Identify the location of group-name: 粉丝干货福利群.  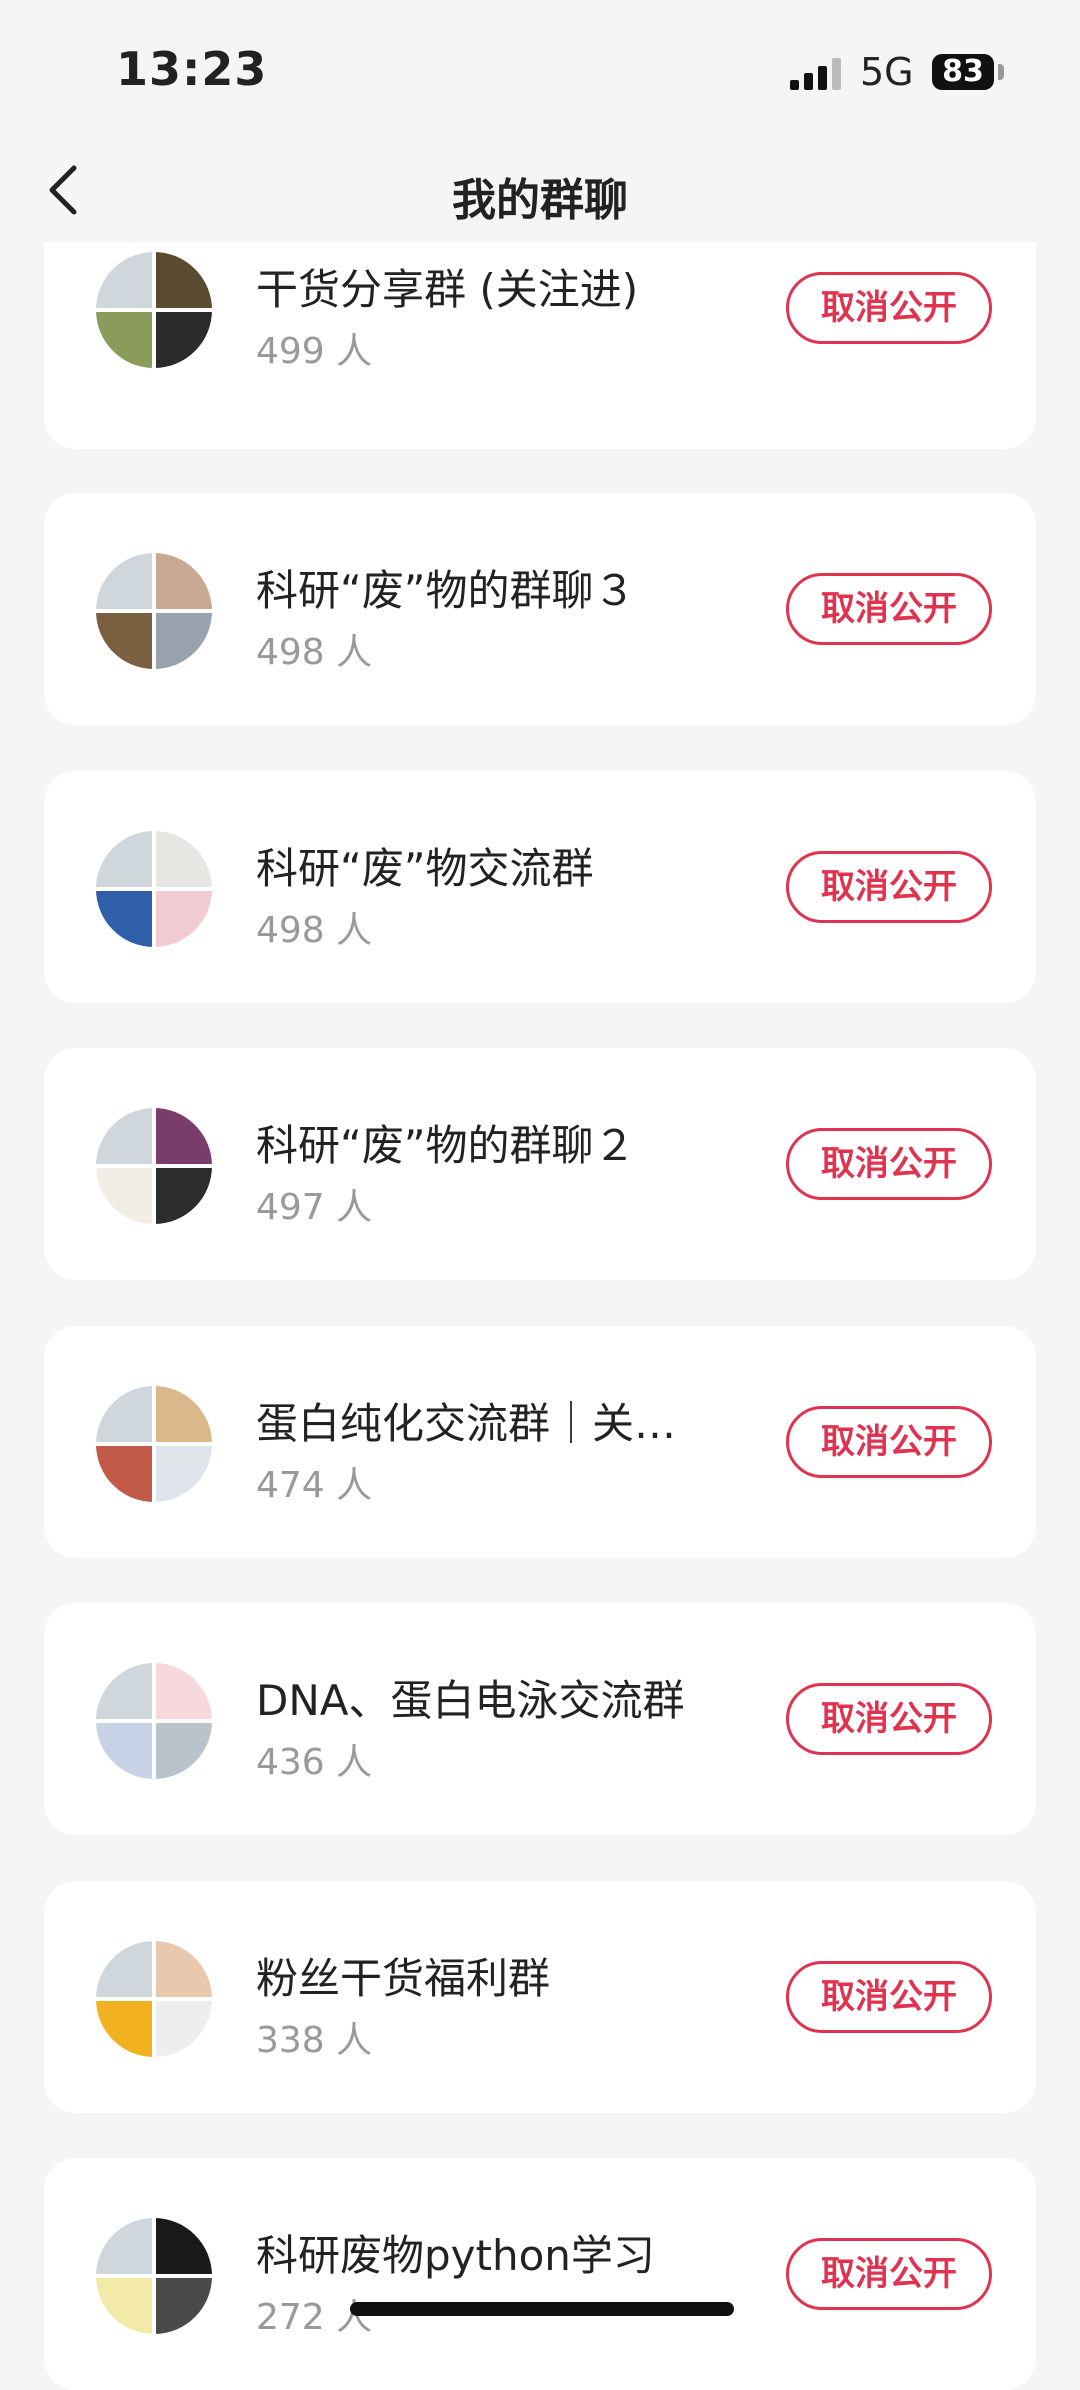
(403, 1978).